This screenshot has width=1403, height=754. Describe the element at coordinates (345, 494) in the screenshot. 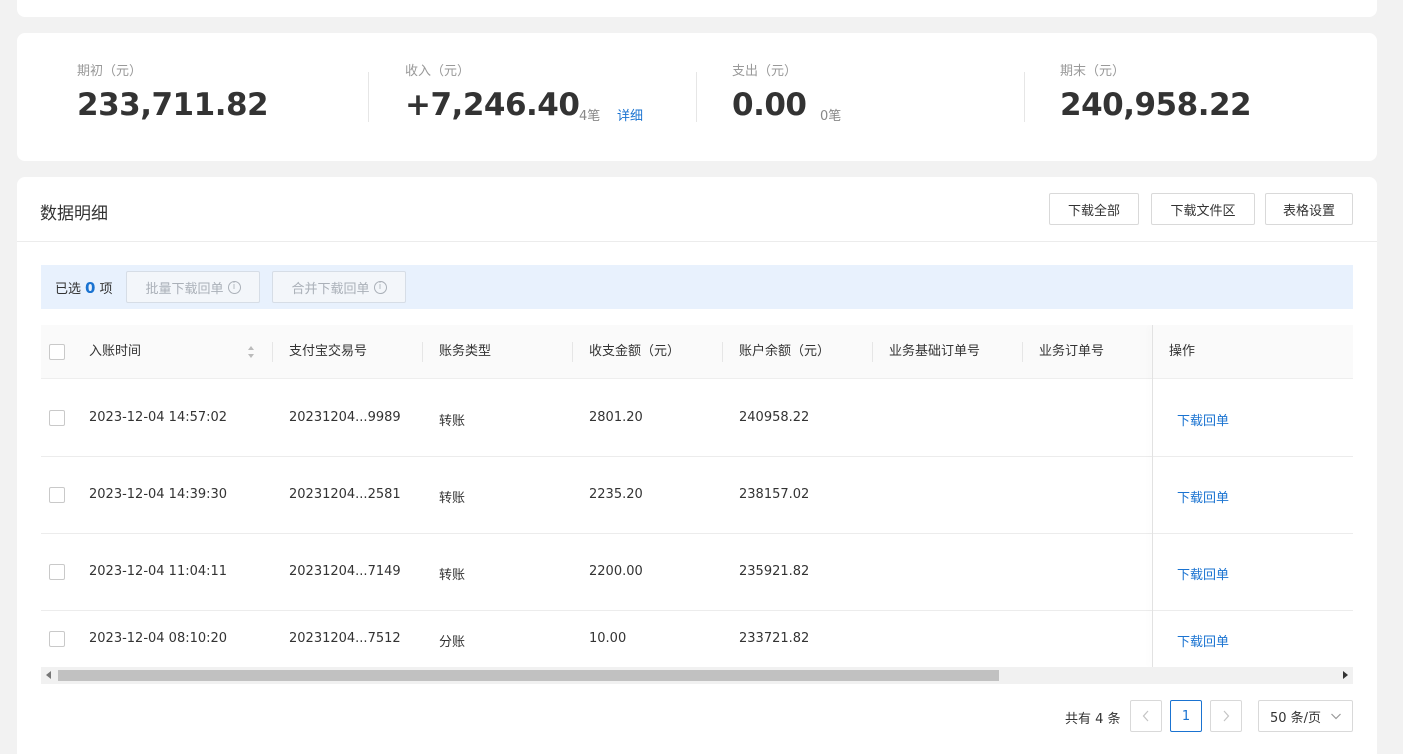

I see `cell-trade-no: 20231204...2581` at that location.